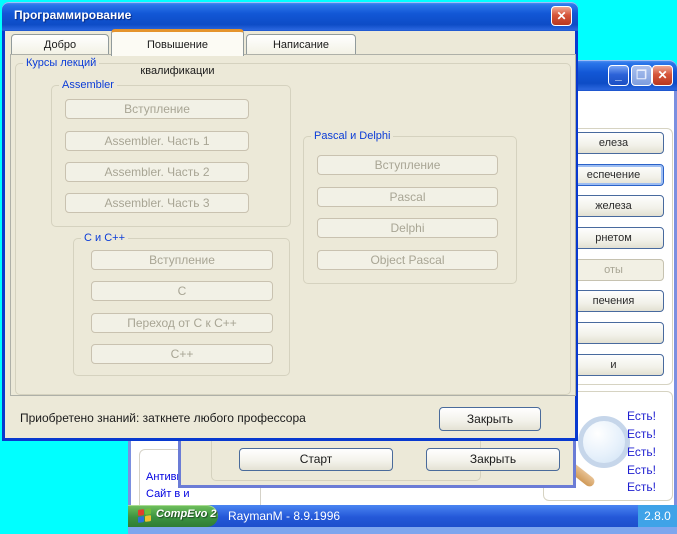 The height and width of the screenshot is (534, 677). Describe the element at coordinates (157, 203) in the screenshot. I see `assembler-part3-button: Assembler. Часть 3` at that location.